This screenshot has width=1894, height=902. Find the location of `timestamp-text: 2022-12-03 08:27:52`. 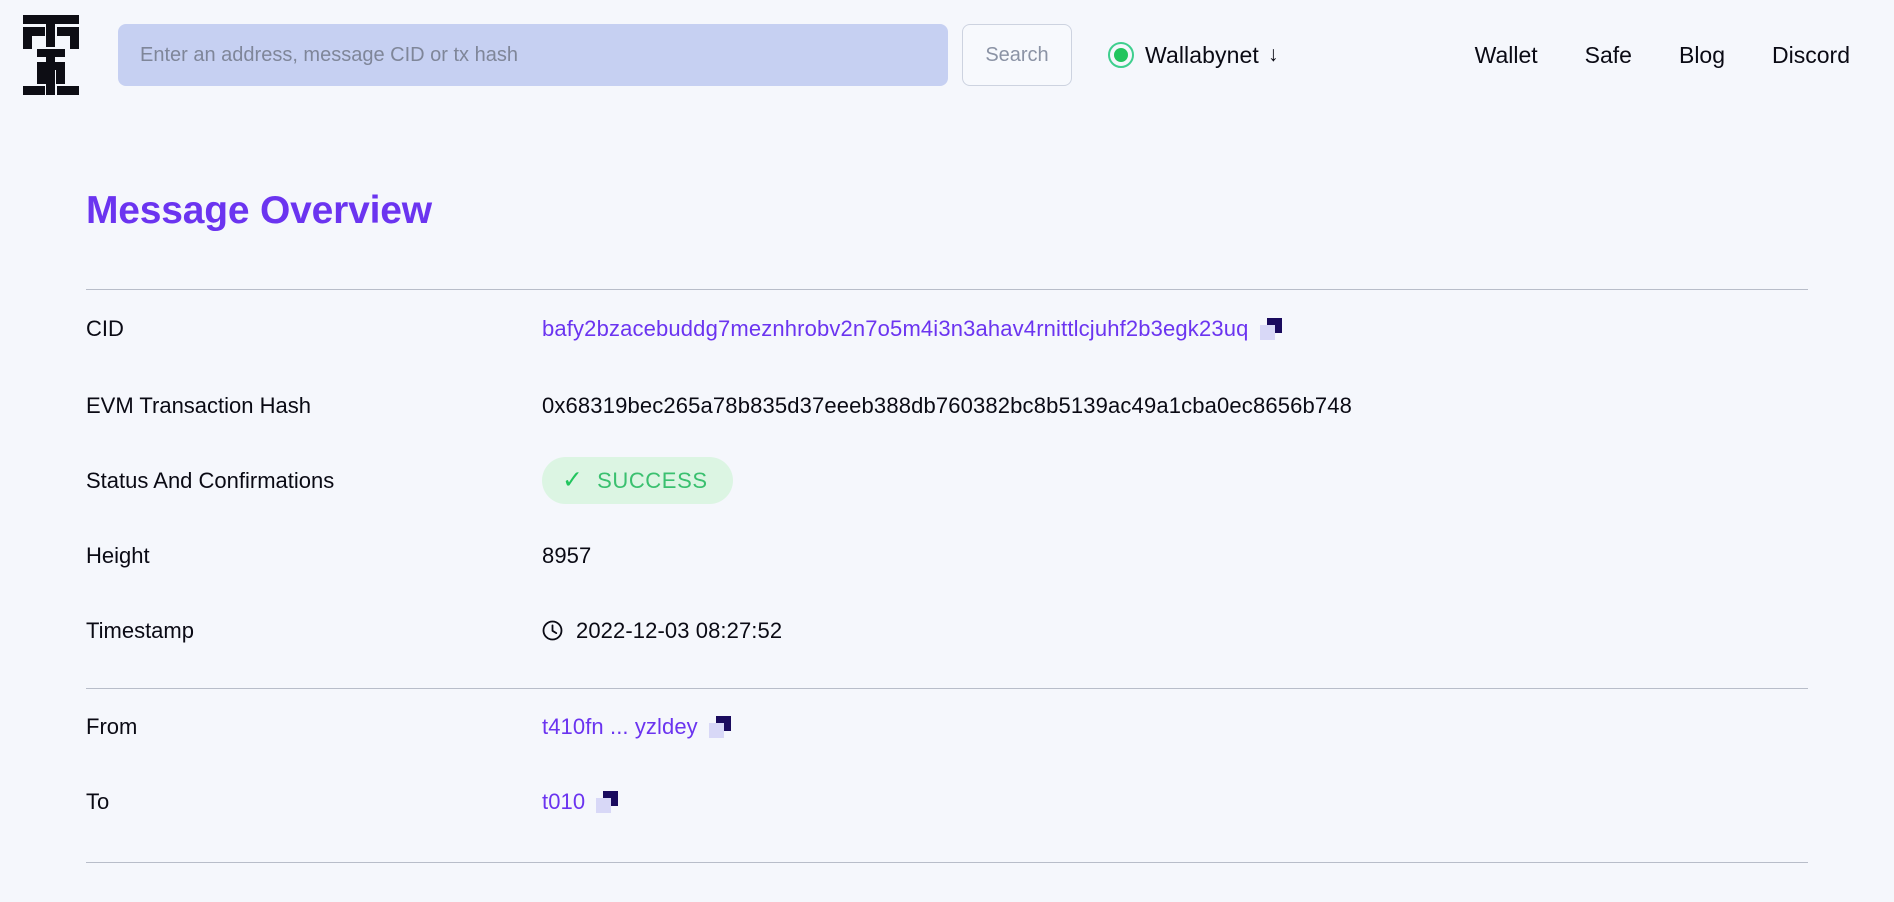

timestamp-text: 2022-12-03 08:27:52 is located at coordinates (679, 630).